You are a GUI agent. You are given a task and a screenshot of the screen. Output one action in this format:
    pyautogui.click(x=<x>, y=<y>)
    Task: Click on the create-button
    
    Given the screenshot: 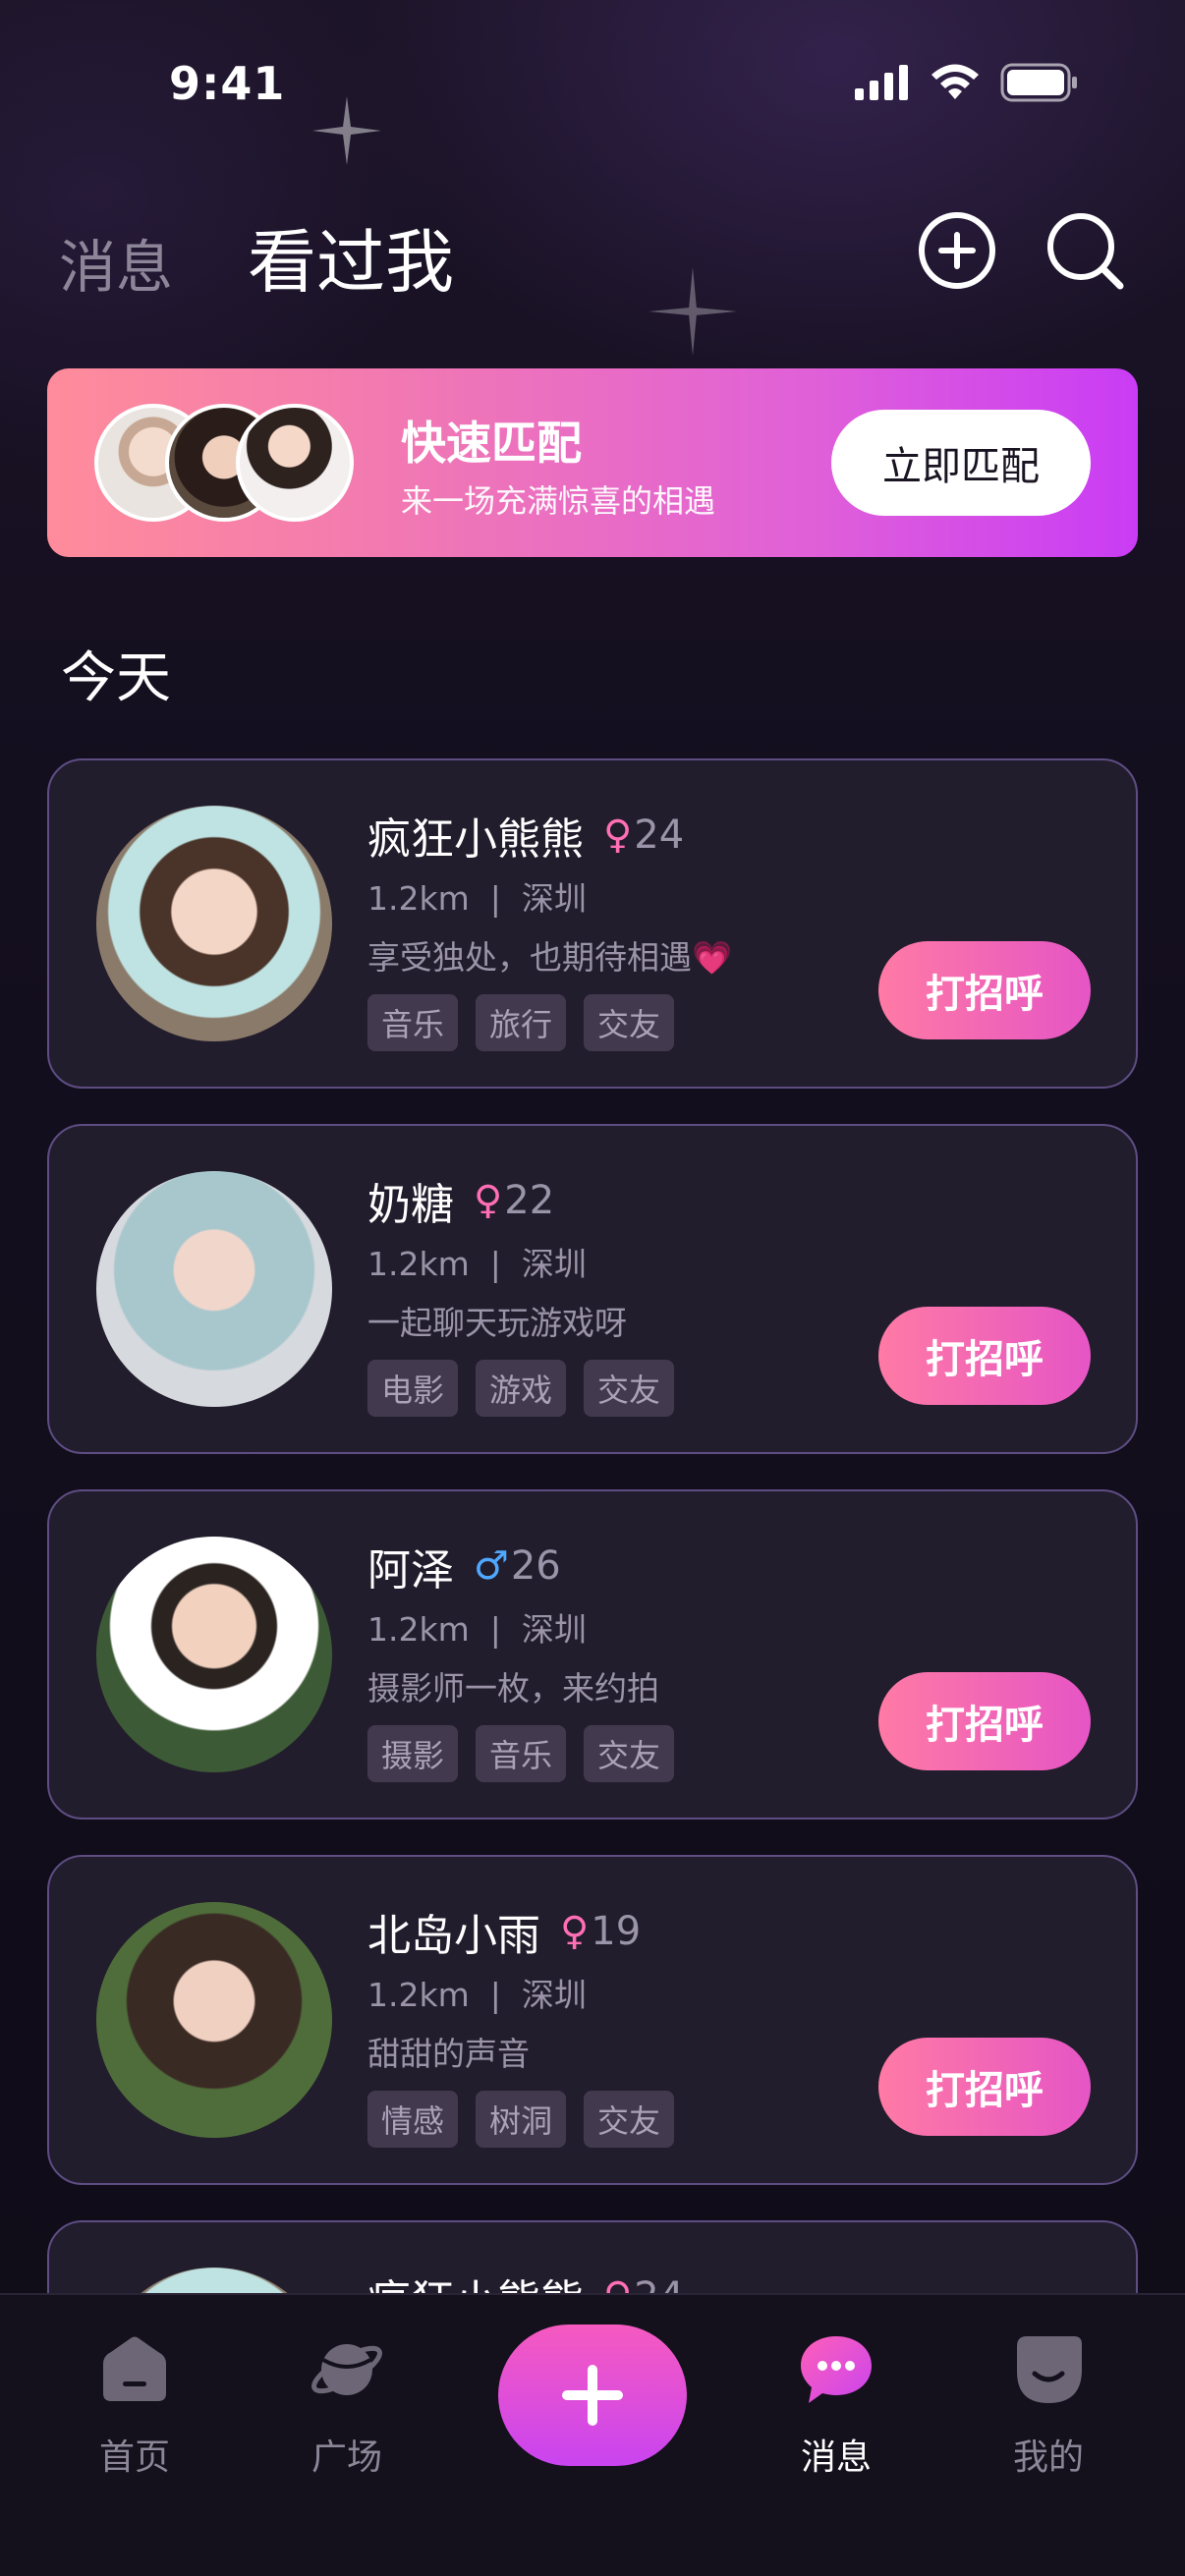 What is the action you would take?
    pyautogui.click(x=592, y=2395)
    